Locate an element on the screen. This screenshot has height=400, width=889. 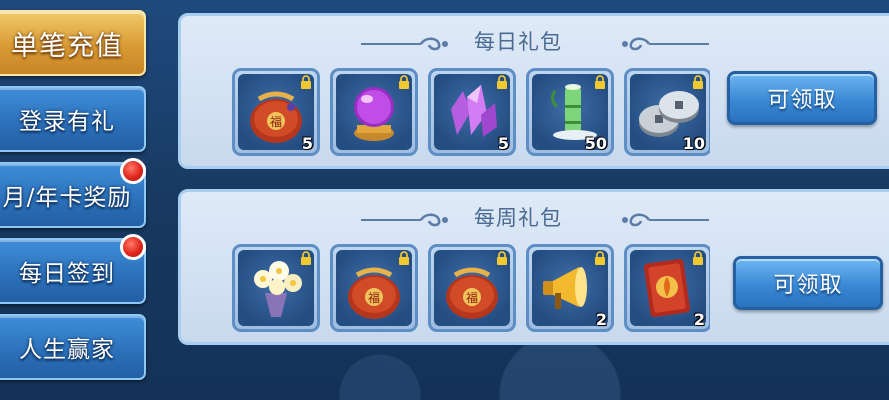
reward-slot: 10 is located at coordinates (667, 112).